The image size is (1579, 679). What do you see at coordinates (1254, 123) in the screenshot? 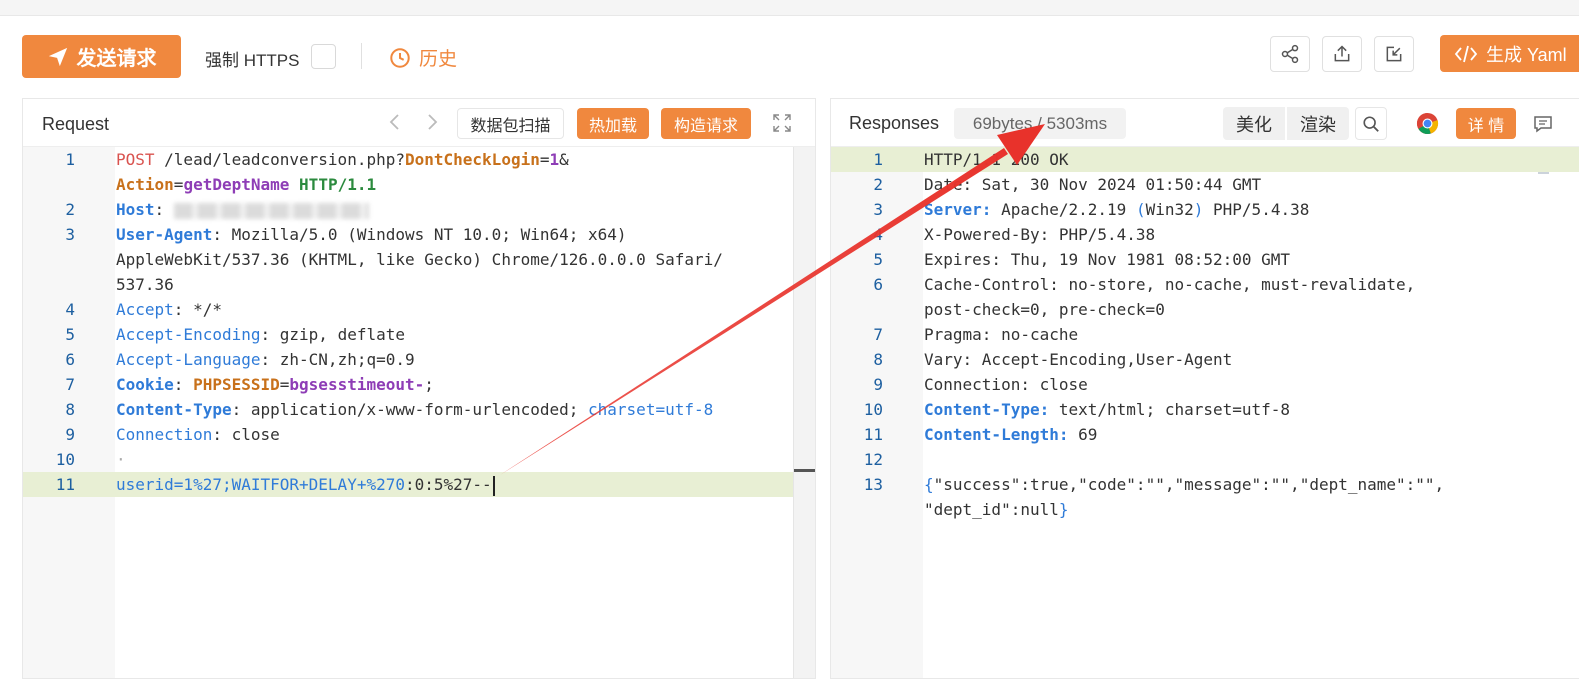
I see `beautify-button: 美化` at bounding box center [1254, 123].